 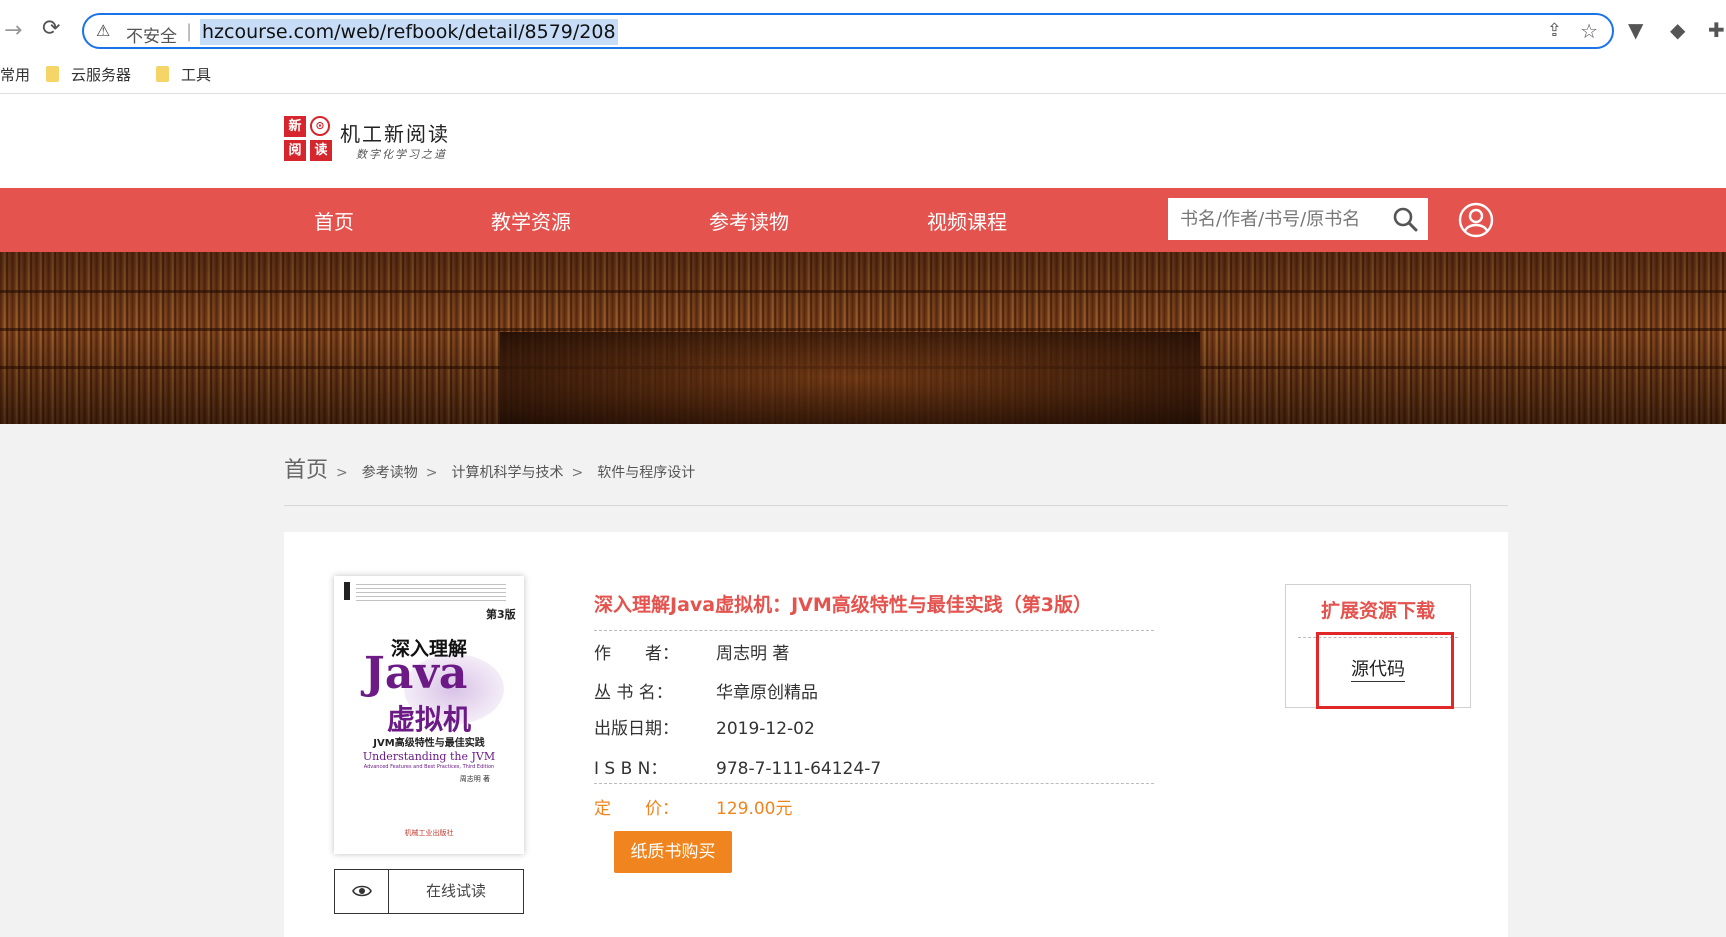 I want to click on site-header: 新 ⊙ 阅 读 机工新阅读 数字化学习之道, so click(x=863, y=141).